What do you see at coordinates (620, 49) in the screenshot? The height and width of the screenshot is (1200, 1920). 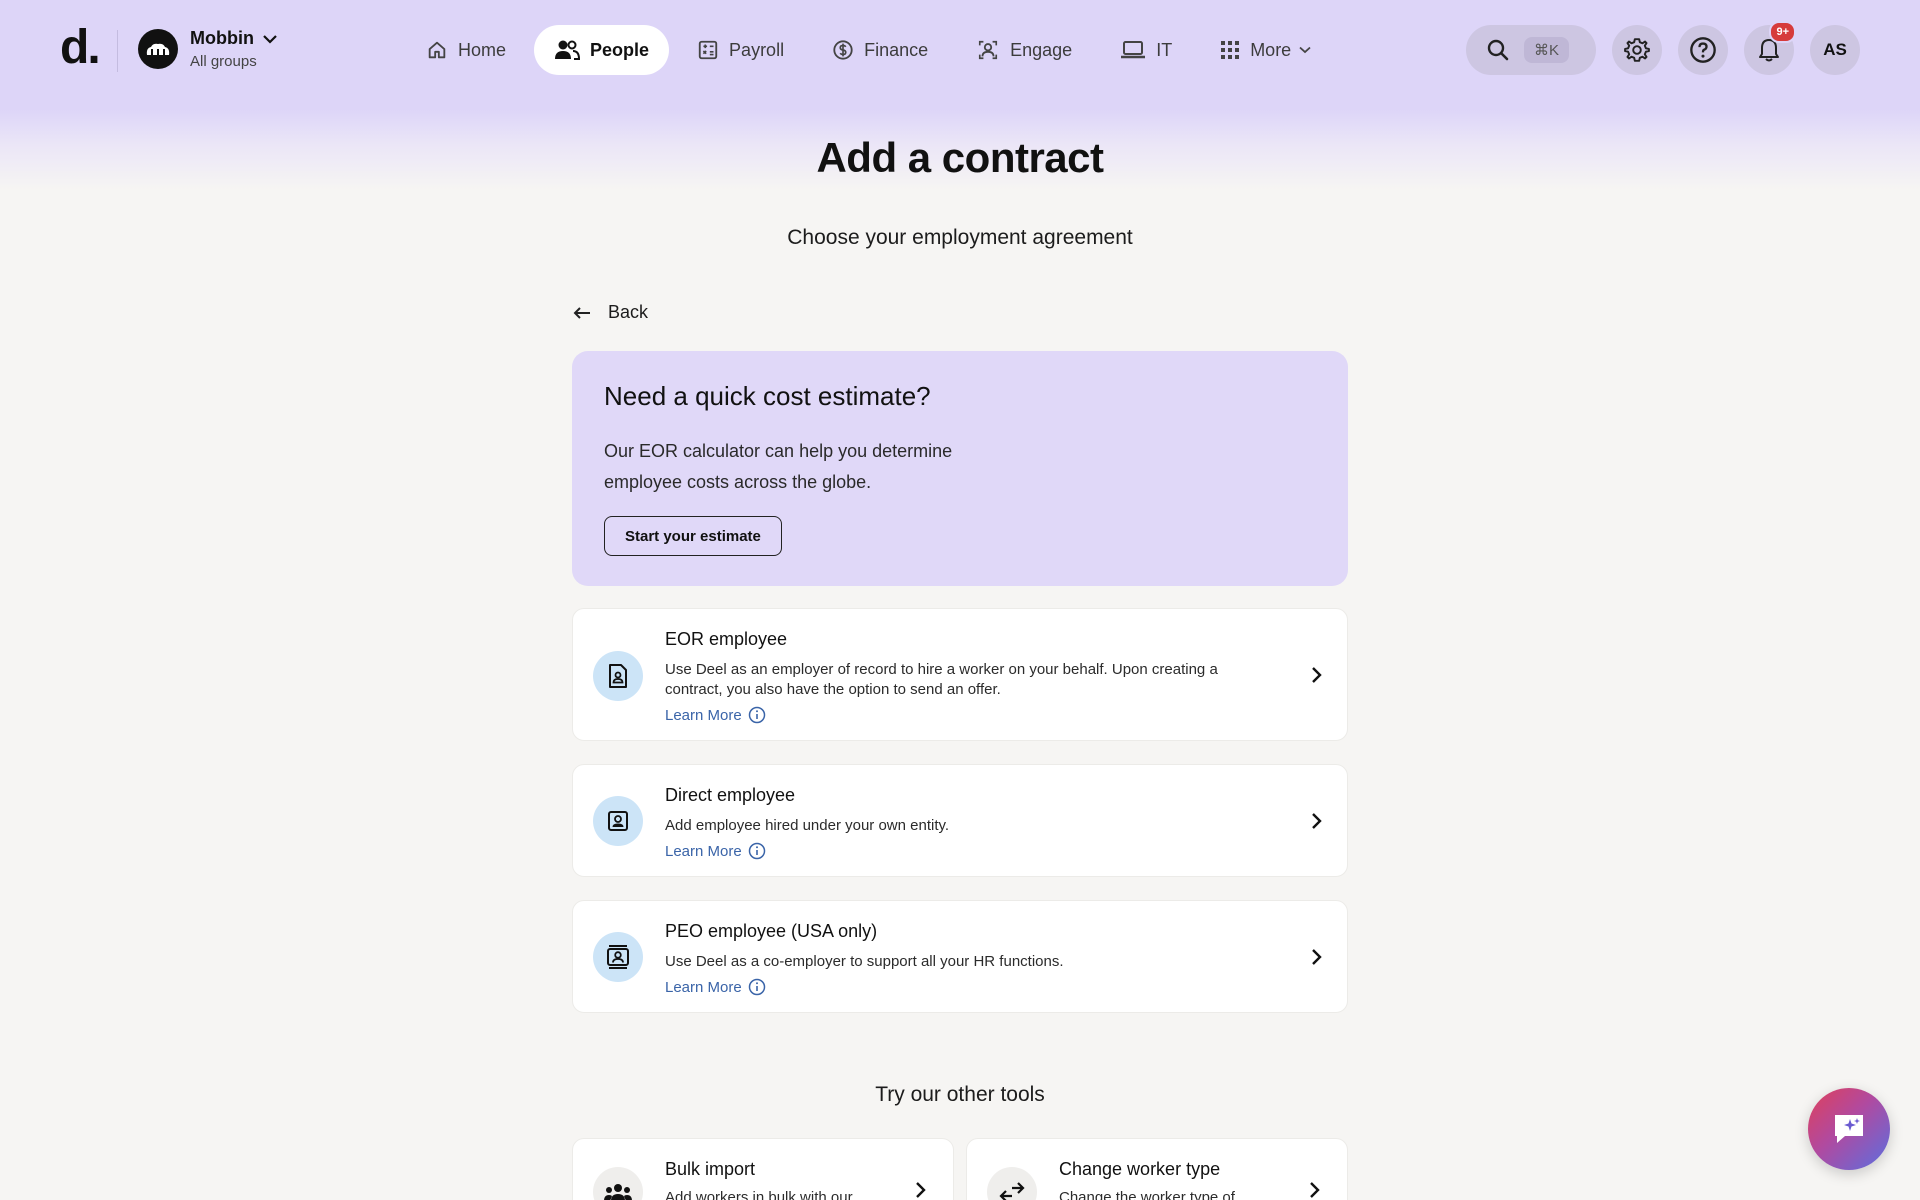 I see `nav-people-label: People` at bounding box center [620, 49].